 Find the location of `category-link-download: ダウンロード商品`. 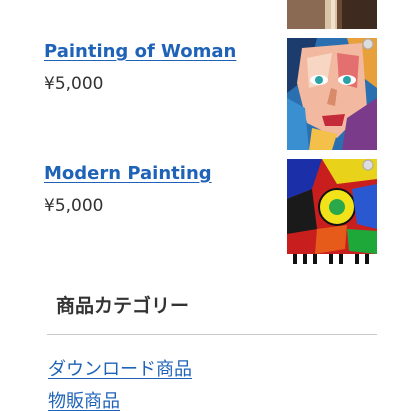

category-link-download: ダウンロード商品 is located at coordinates (120, 368).